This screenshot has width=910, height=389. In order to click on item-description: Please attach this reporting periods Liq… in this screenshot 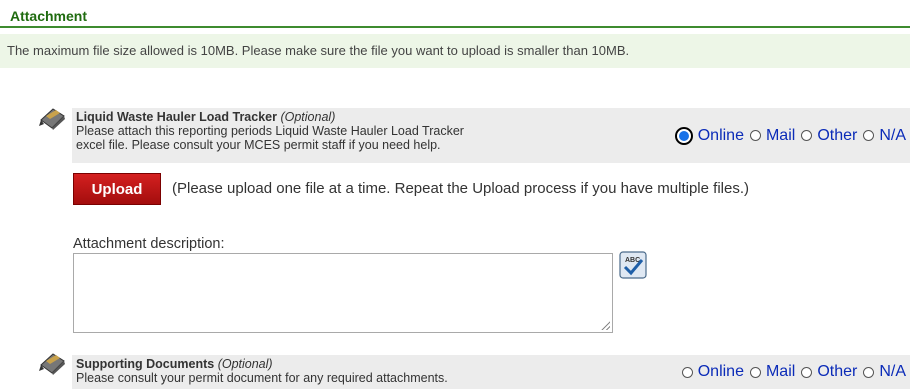, I will do `click(270, 131)`.